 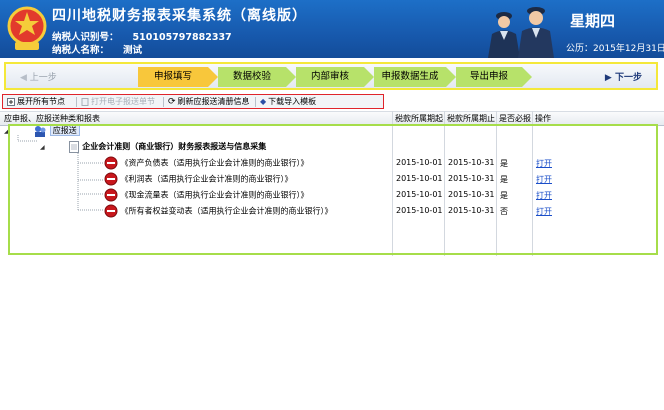 I want to click on taxpayer-id-line: 纳税人识别号： 510105797882337, so click(x=142, y=36).